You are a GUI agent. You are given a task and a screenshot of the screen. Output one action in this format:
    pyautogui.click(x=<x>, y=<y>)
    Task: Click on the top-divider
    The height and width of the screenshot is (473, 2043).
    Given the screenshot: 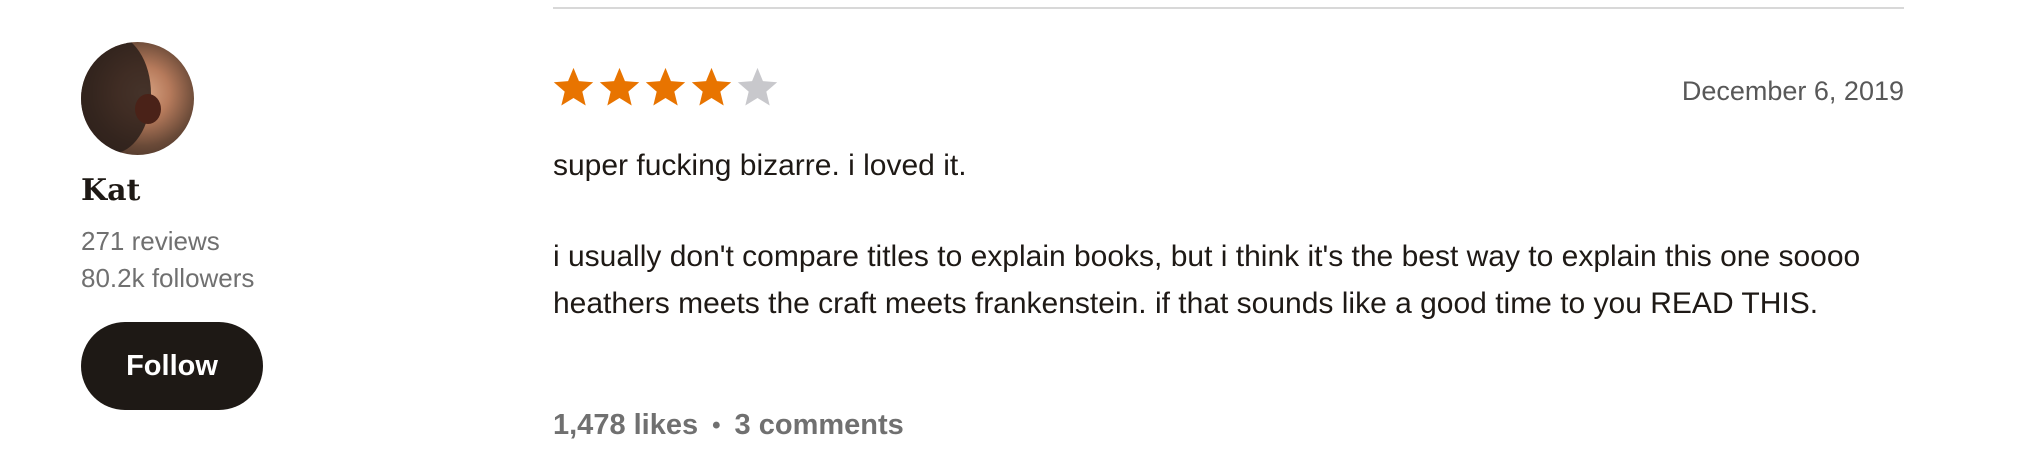 What is the action you would take?
    pyautogui.click(x=1228, y=8)
    